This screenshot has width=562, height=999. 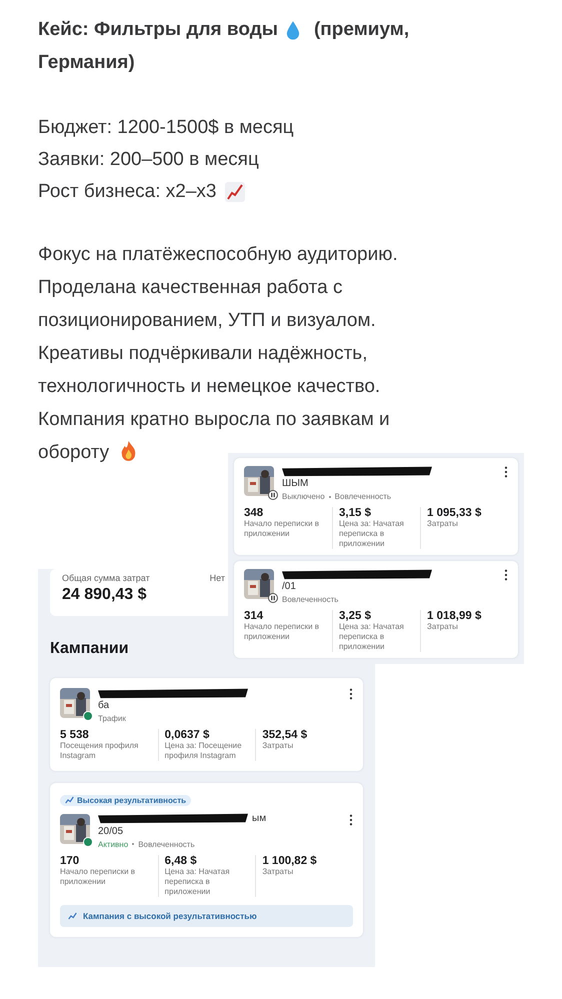 What do you see at coordinates (254, 616) in the screenshot?
I see `metric-value: 314` at bounding box center [254, 616].